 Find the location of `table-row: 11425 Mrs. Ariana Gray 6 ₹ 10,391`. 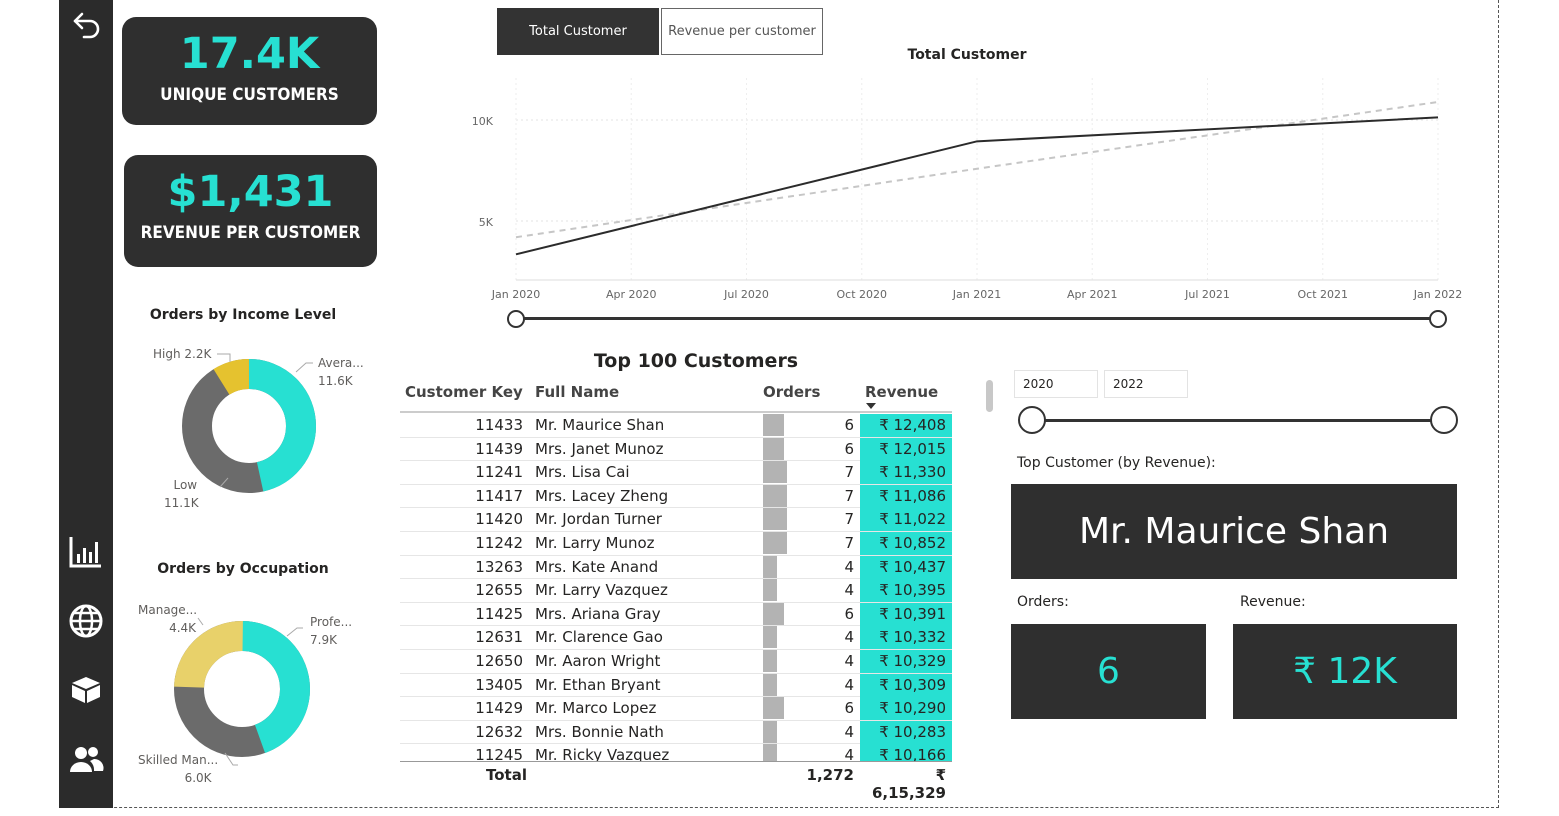

table-row: 11425 Mrs. Ariana Gray 6 ₹ 10,391 is located at coordinates (676, 614).